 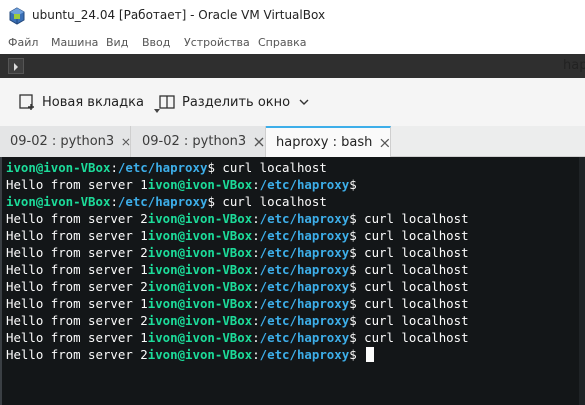 I want to click on menu-machine: Машина, so click(x=74, y=42).